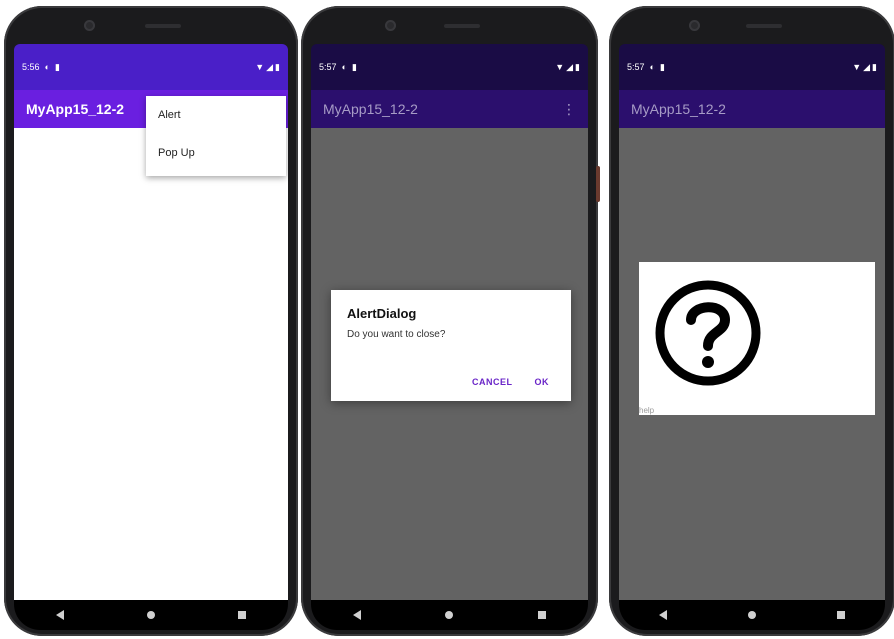 The image size is (894, 639). I want to click on ok-button: OK, so click(542, 382).